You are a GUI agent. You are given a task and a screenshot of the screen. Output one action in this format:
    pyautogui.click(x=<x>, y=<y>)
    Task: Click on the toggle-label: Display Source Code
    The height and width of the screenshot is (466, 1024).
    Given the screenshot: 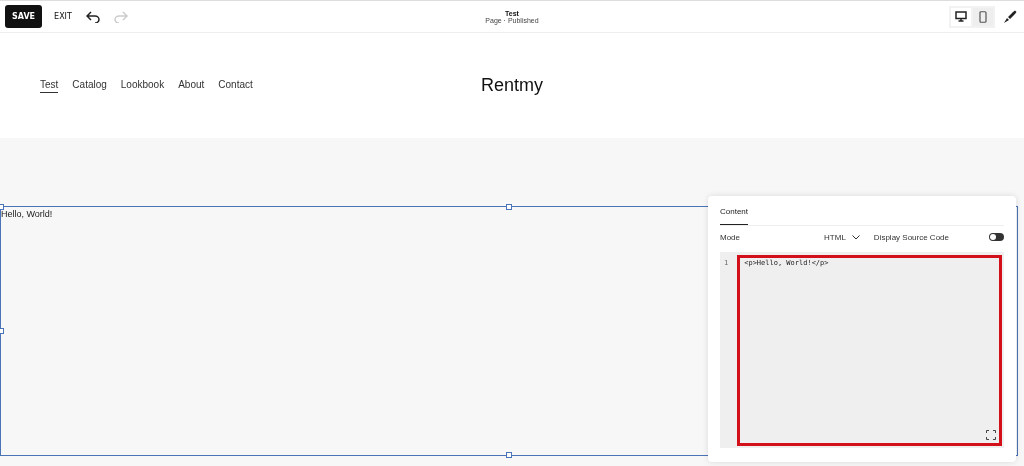 What is the action you would take?
    pyautogui.click(x=911, y=237)
    